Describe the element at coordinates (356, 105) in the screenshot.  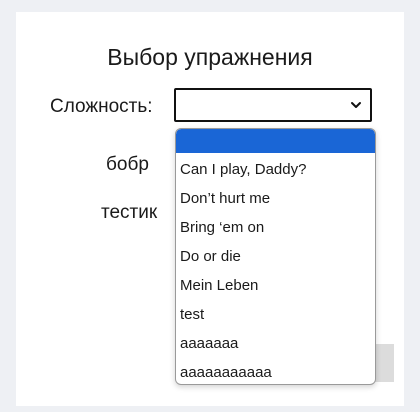
I see `chevron-down-icon` at that location.